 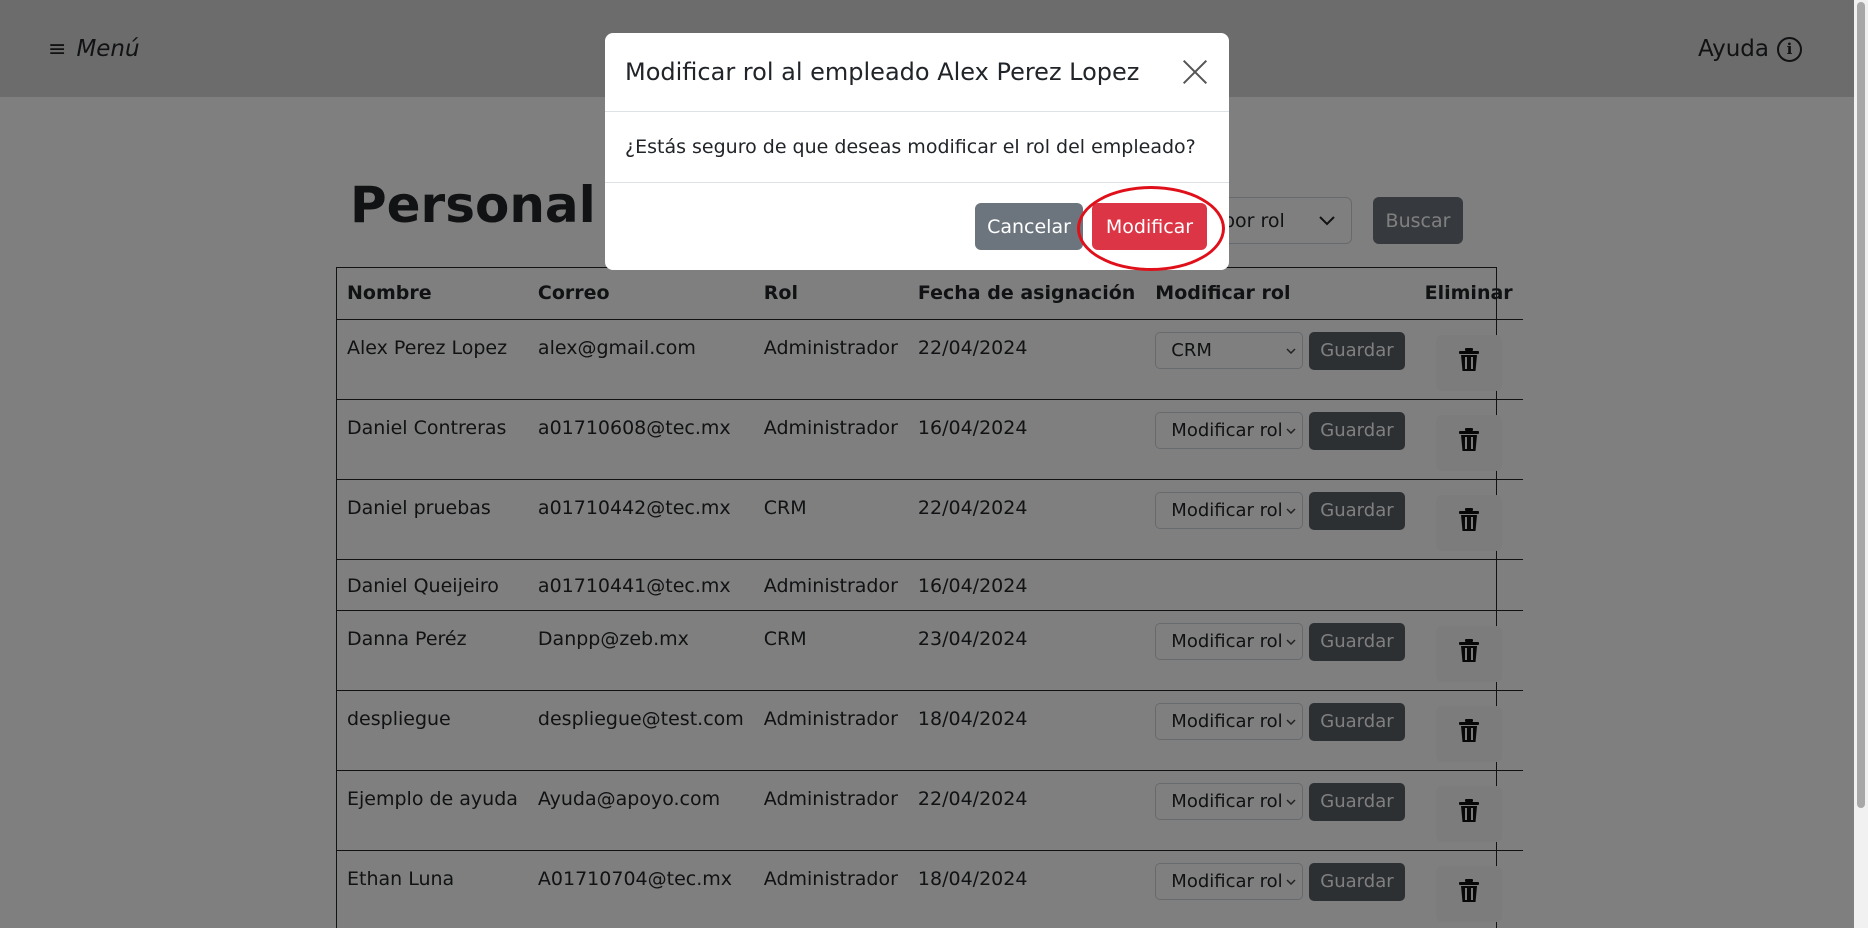 What do you see at coordinates (1195, 72) in the screenshot?
I see `close-icon` at bounding box center [1195, 72].